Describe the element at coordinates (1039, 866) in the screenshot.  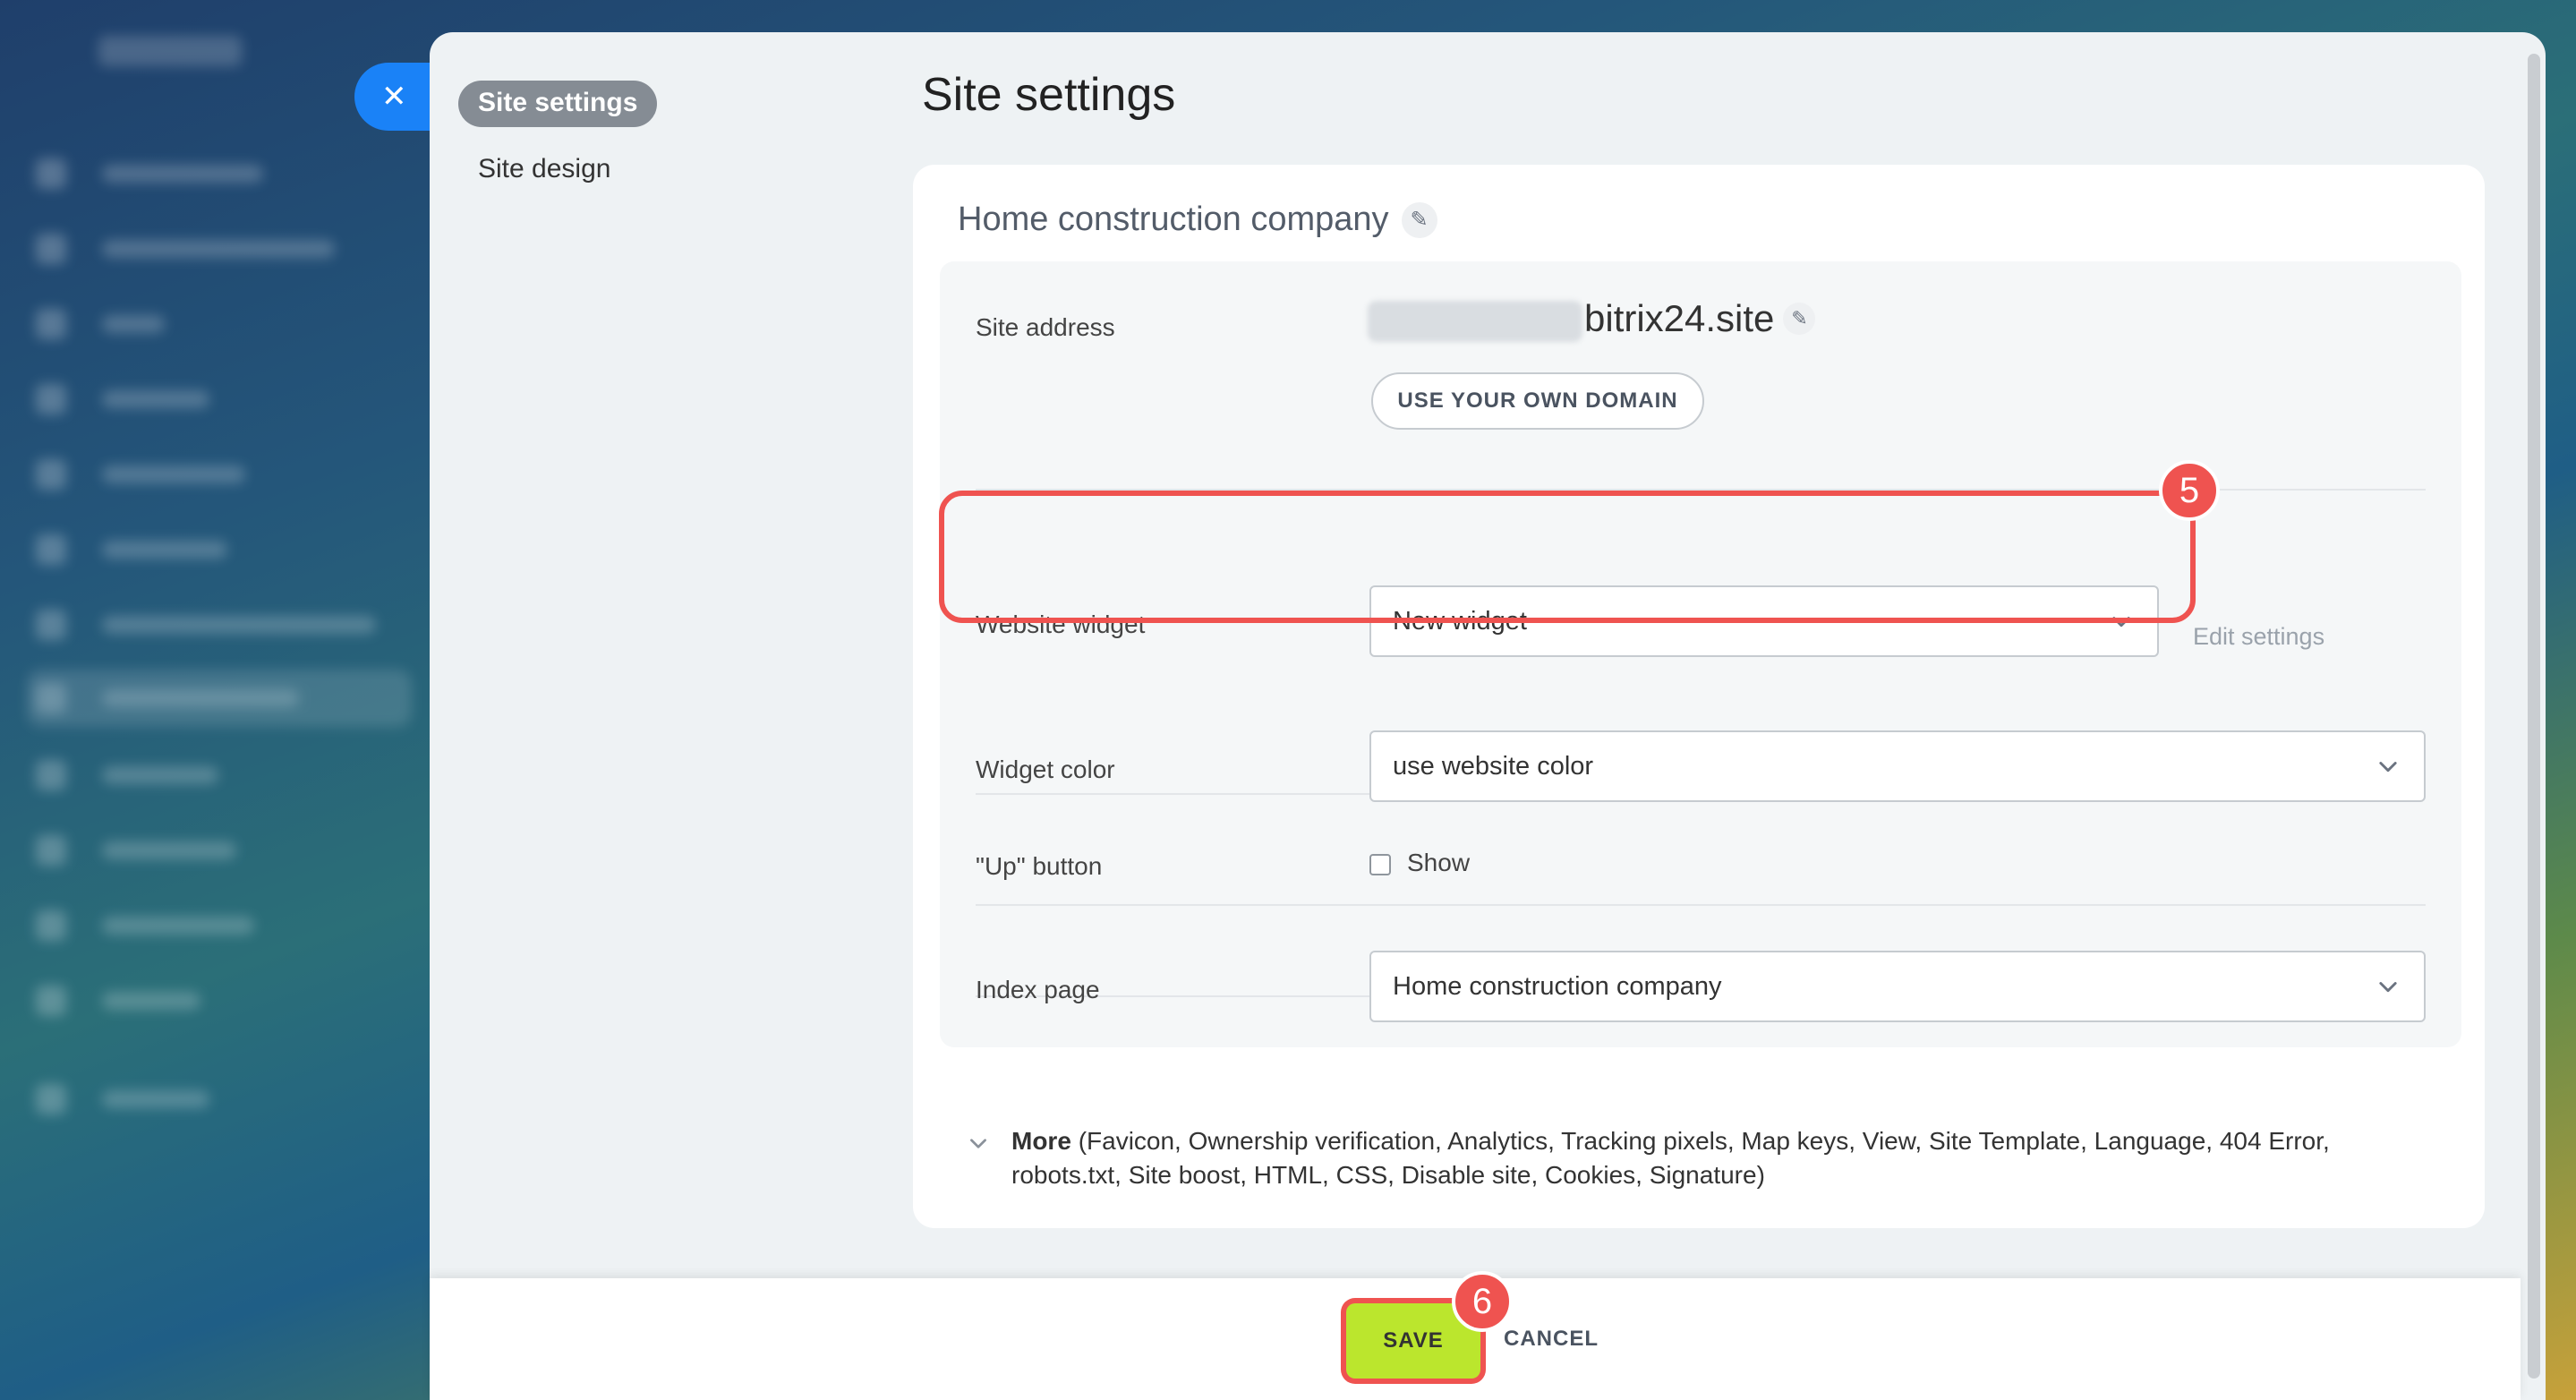
I see `up-button-label: "Up" button` at that location.